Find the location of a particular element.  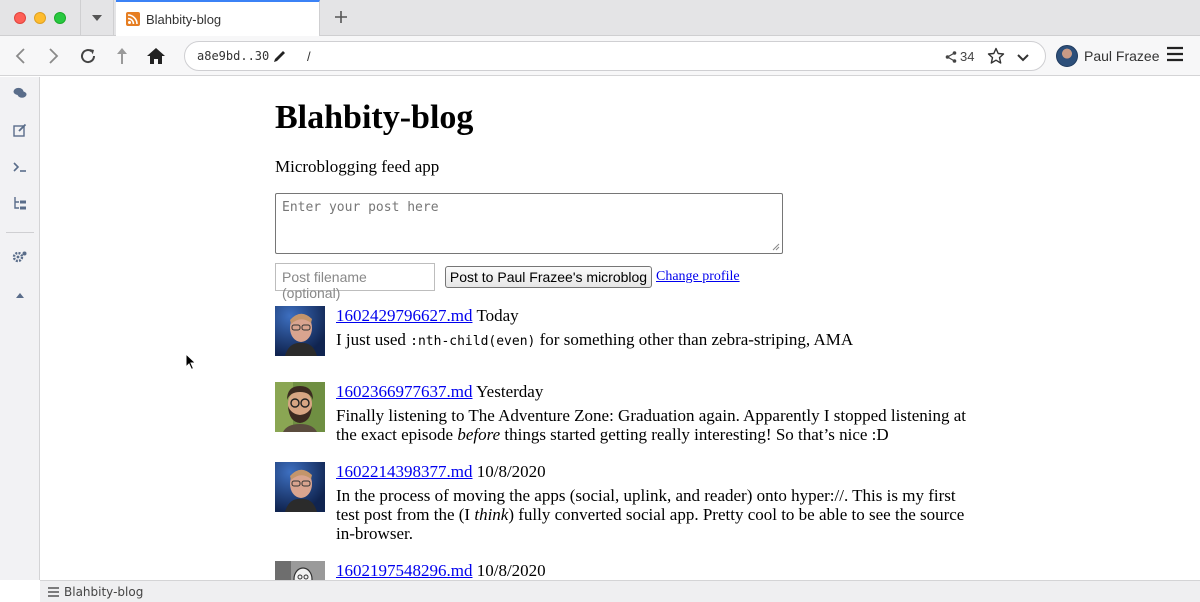

chevron-right-icon is located at coordinates (54, 56).